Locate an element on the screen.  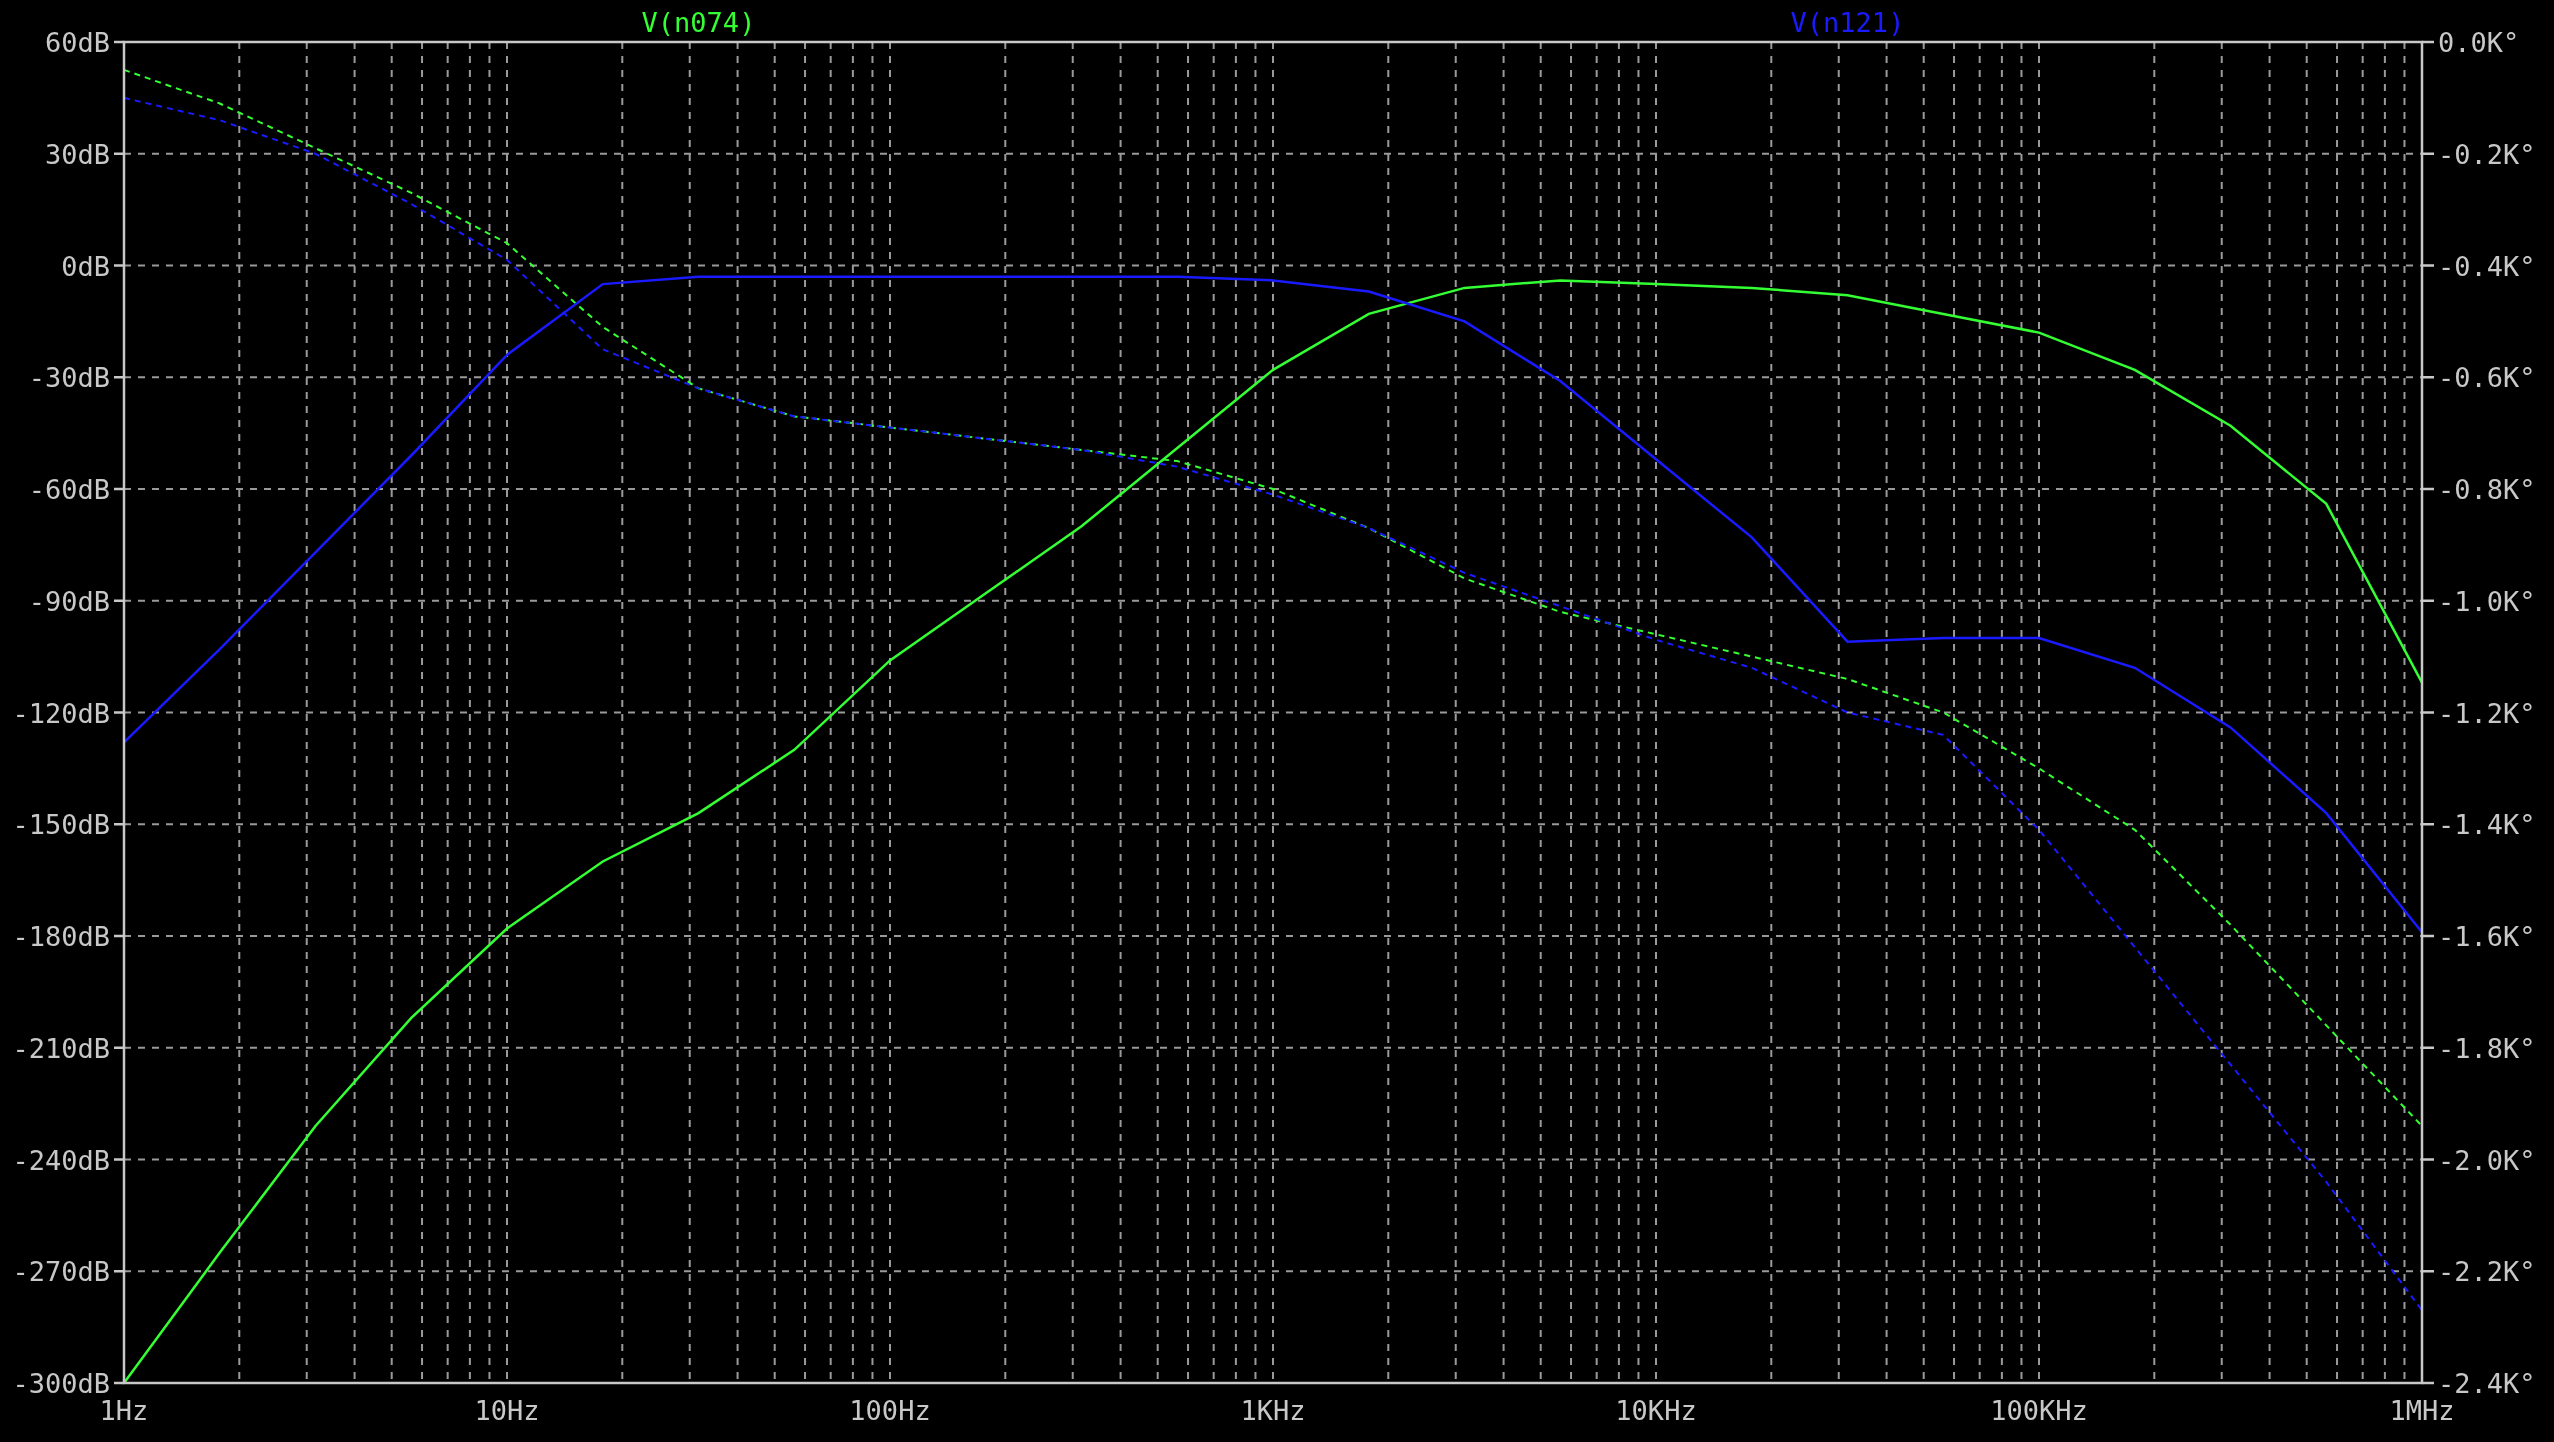
axis-tick-label: -1.8K° is located at coordinates (2487, 1048).